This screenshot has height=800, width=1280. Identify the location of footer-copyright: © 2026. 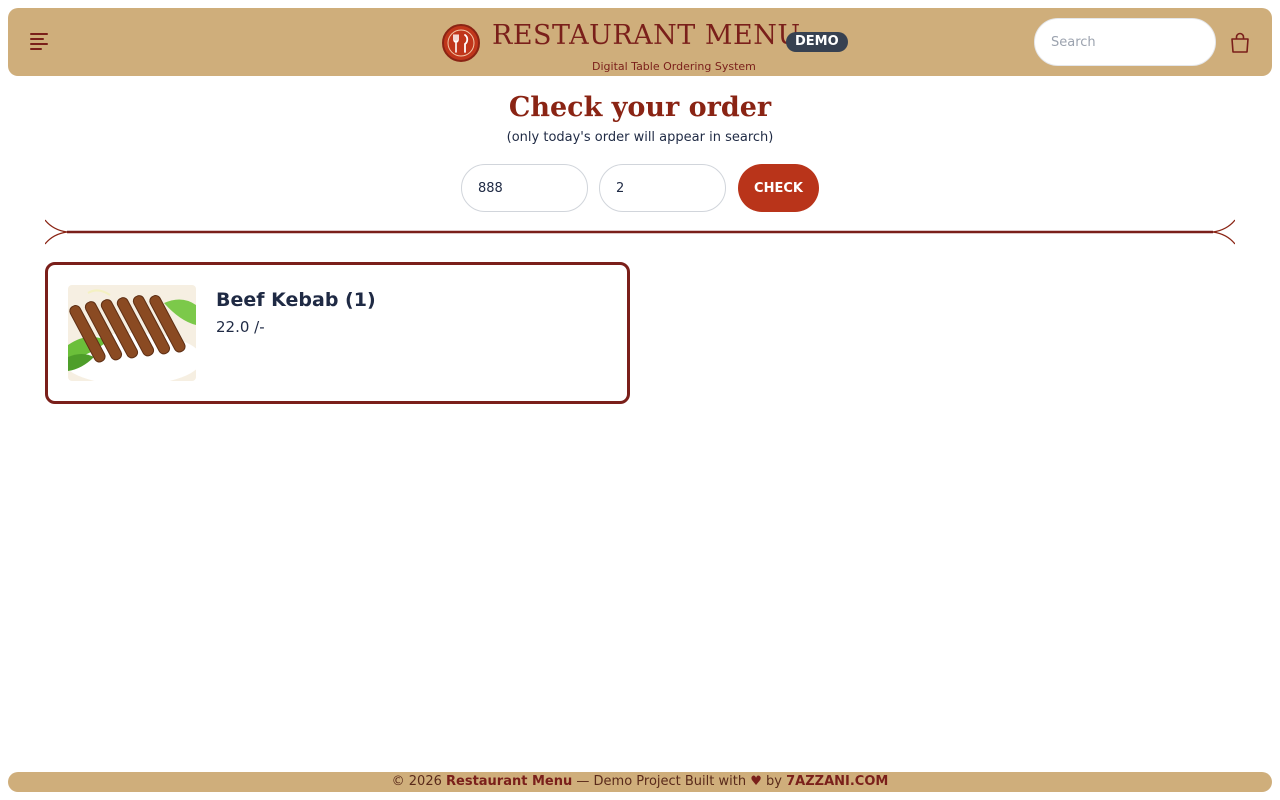
(416, 781).